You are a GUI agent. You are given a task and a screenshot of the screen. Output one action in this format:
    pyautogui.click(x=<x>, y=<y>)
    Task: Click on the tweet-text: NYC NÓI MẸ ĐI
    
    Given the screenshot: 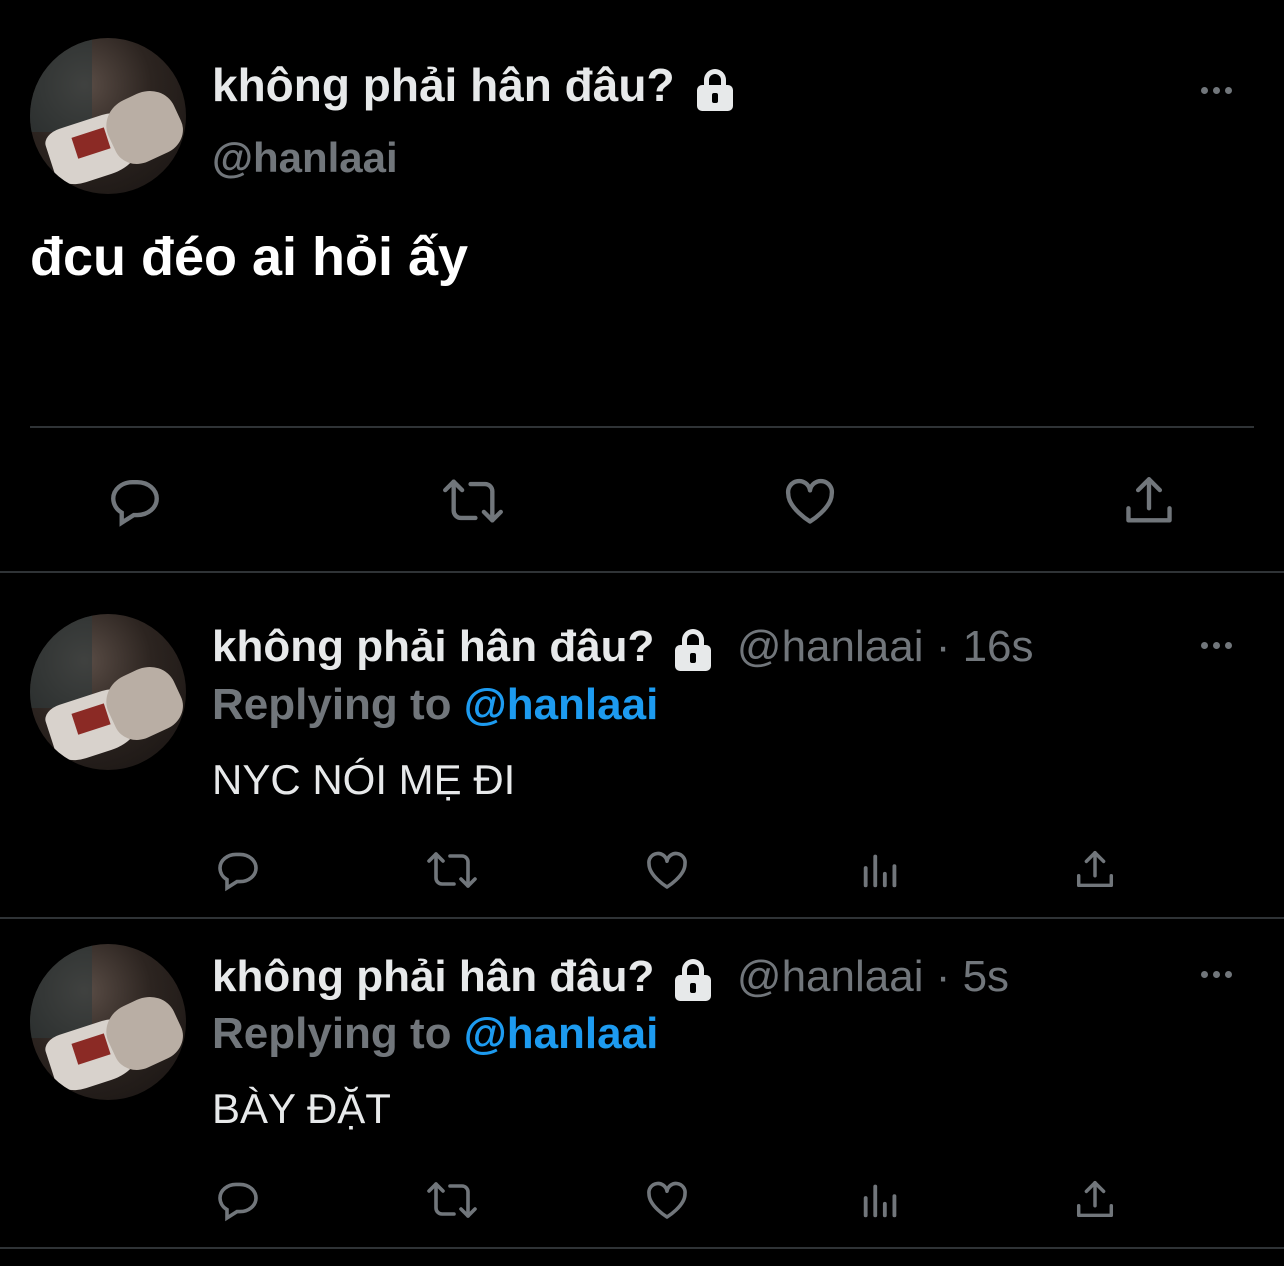 What is the action you would take?
    pyautogui.click(x=364, y=779)
    